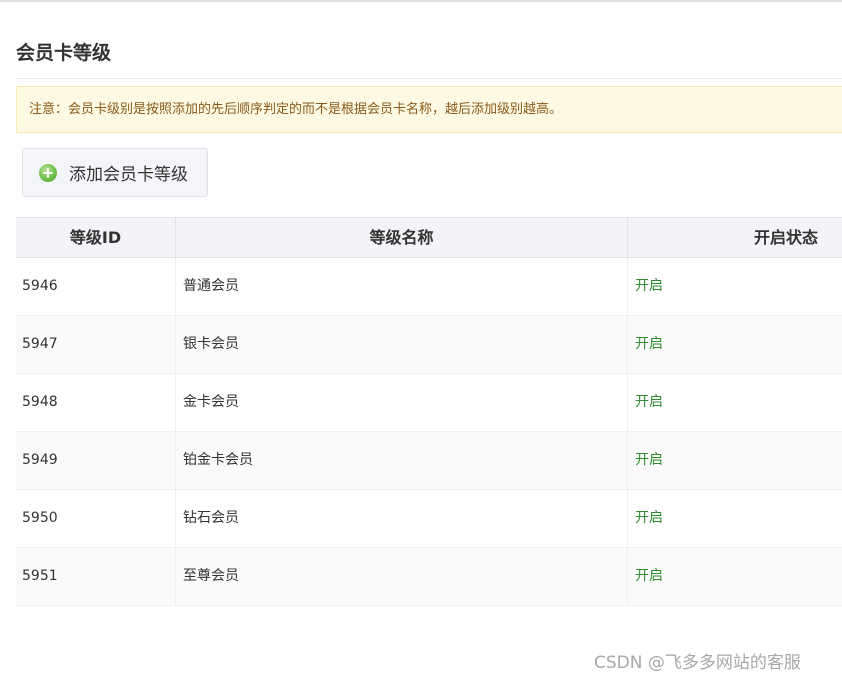 The width and height of the screenshot is (842, 680). What do you see at coordinates (96, 344) in the screenshot?
I see `cell-level-id: 5947` at bounding box center [96, 344].